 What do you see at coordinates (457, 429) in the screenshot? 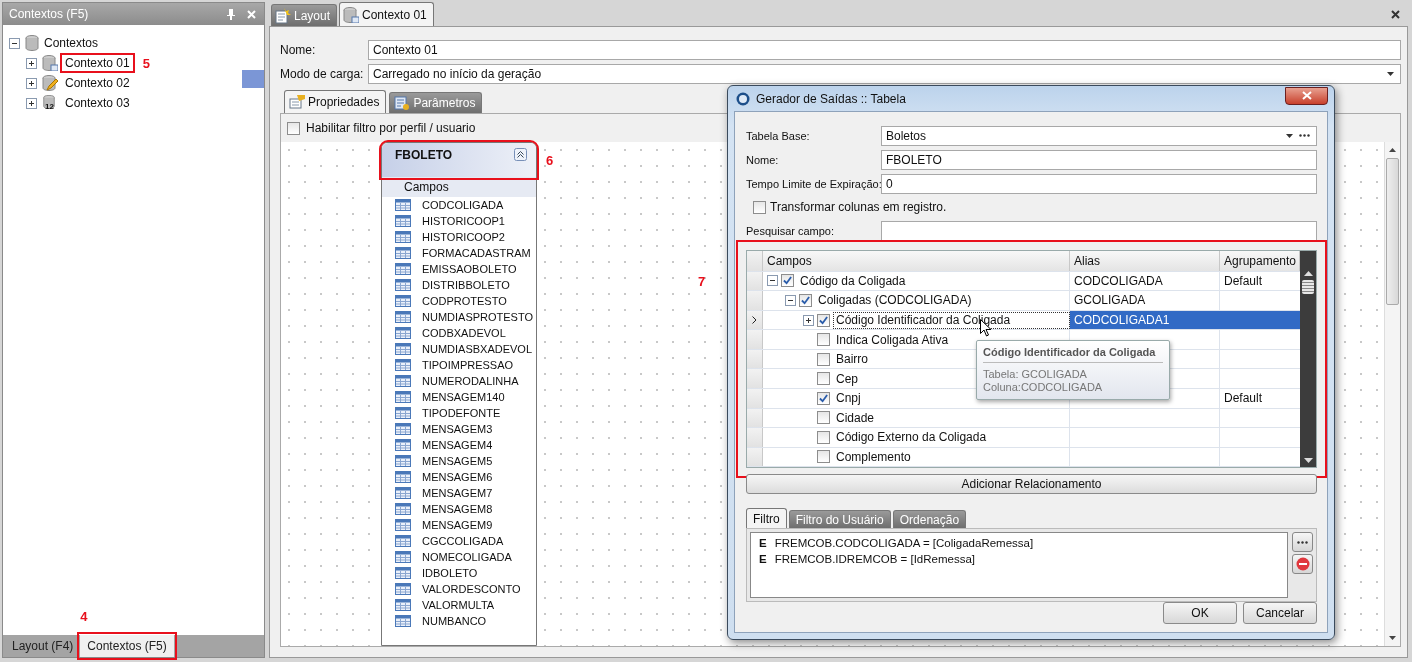
I see `field-name: MENSAGEM3` at bounding box center [457, 429].